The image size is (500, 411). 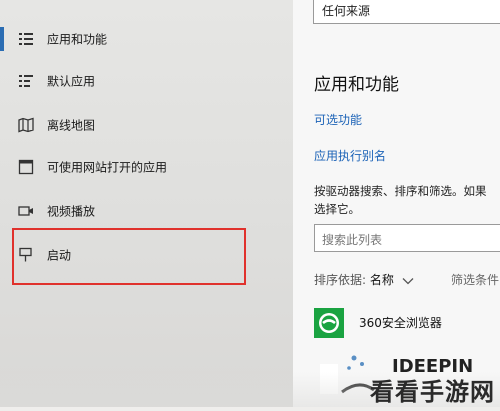 What do you see at coordinates (146, 211) in the screenshot?
I see `nav-item-video-playback: 视频播放` at bounding box center [146, 211].